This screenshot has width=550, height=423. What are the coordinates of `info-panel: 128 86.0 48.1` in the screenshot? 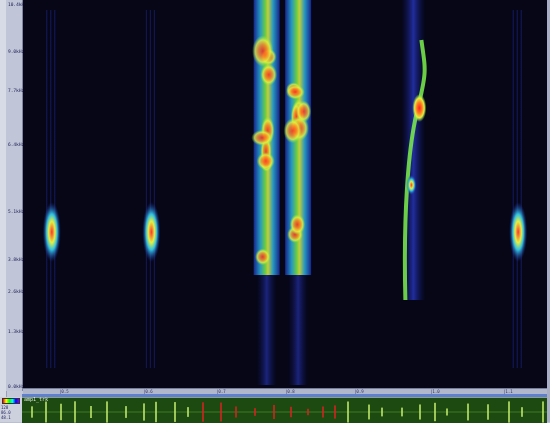 It's located at (11, 409).